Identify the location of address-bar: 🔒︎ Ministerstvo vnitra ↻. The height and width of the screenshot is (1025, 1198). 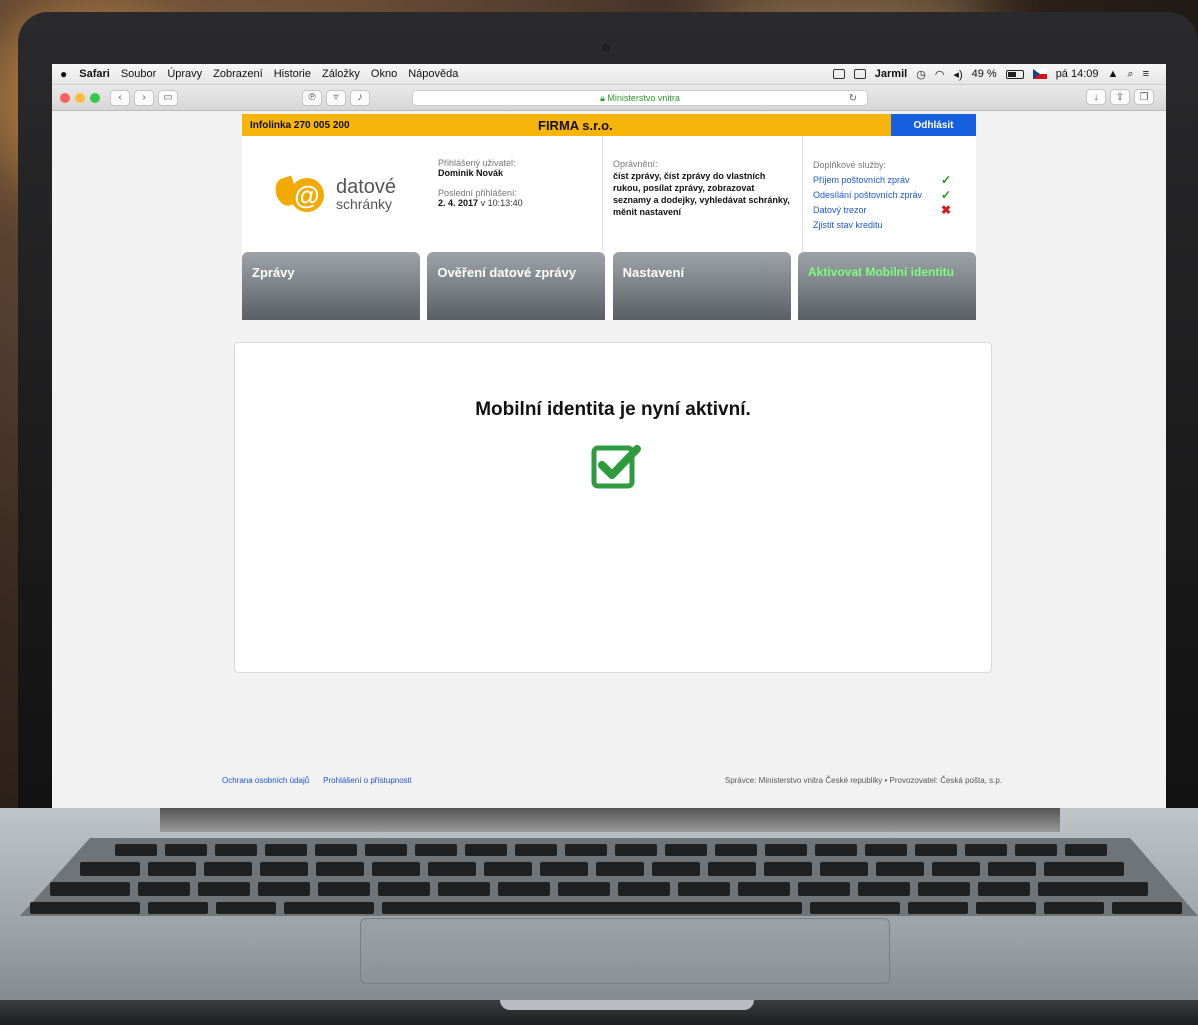
(640, 98).